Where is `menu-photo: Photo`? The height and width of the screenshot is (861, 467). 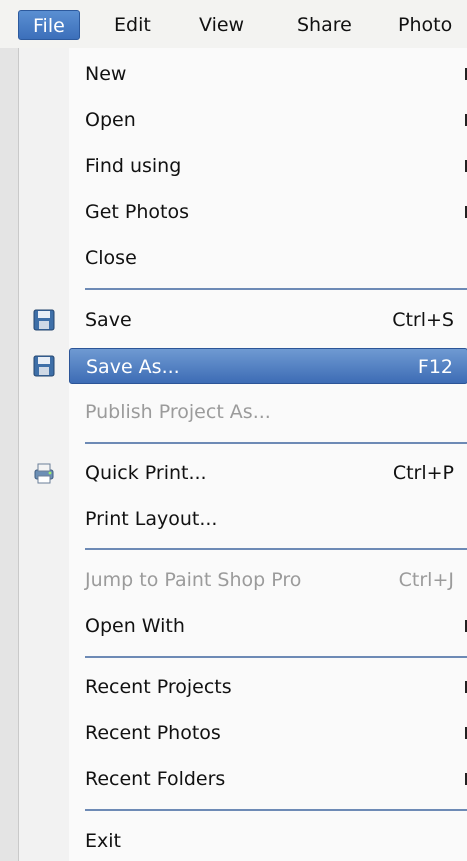 menu-photo: Photo is located at coordinates (425, 25).